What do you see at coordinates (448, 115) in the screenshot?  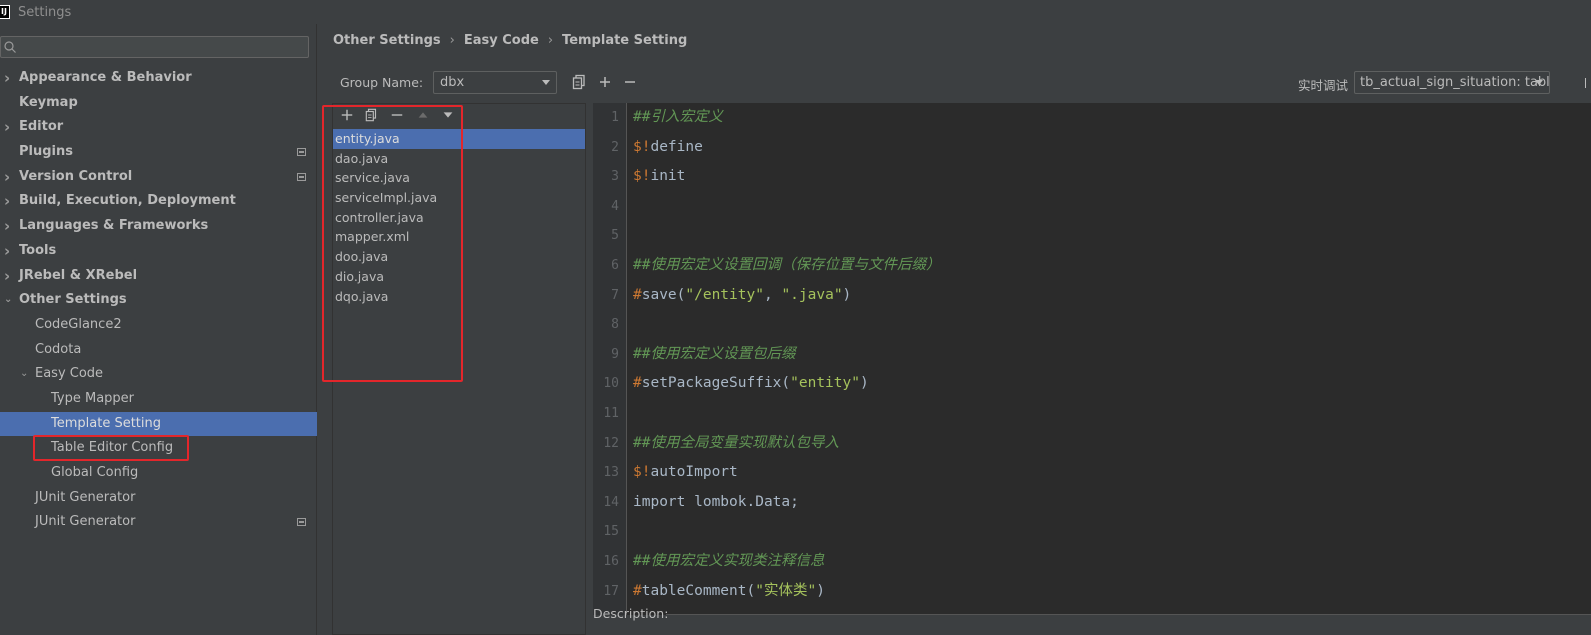 I see `move-down-icon` at bounding box center [448, 115].